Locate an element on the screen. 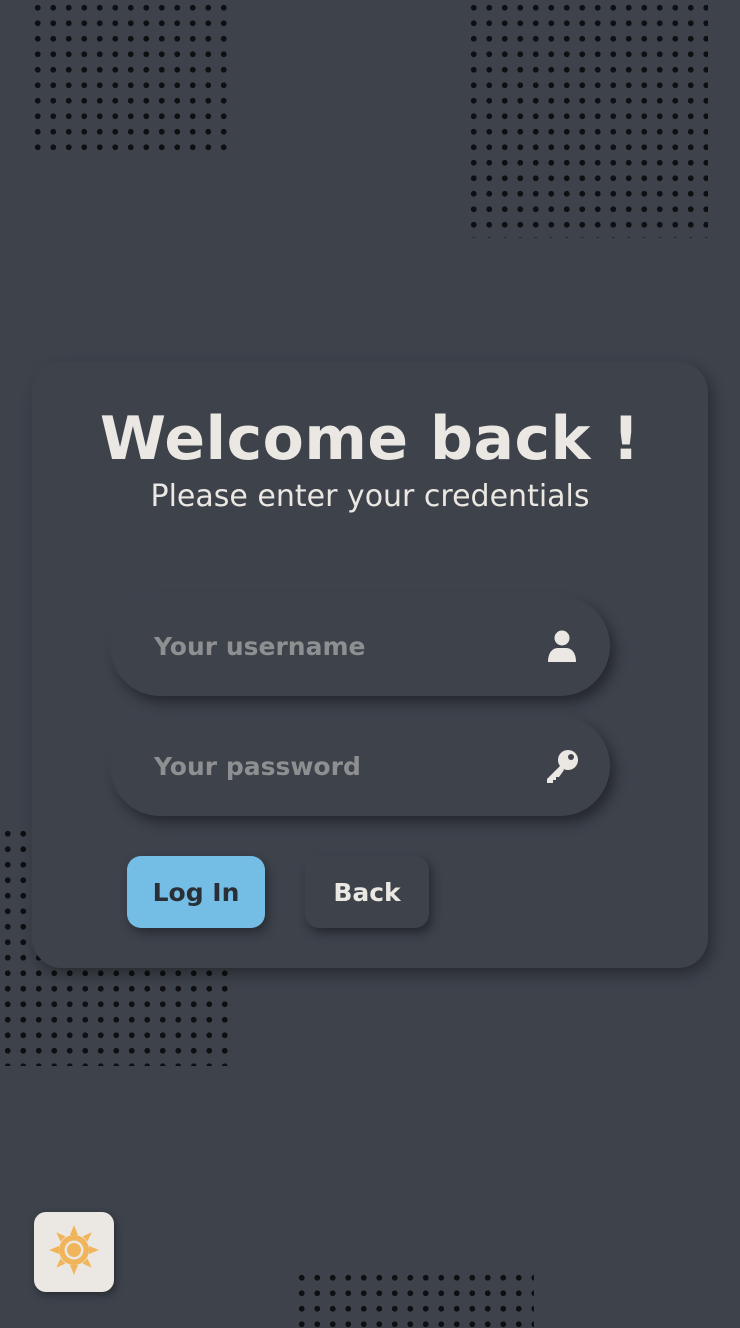 The height and width of the screenshot is (1328, 740). welcome-title: Welcome back ! is located at coordinates (370, 439).